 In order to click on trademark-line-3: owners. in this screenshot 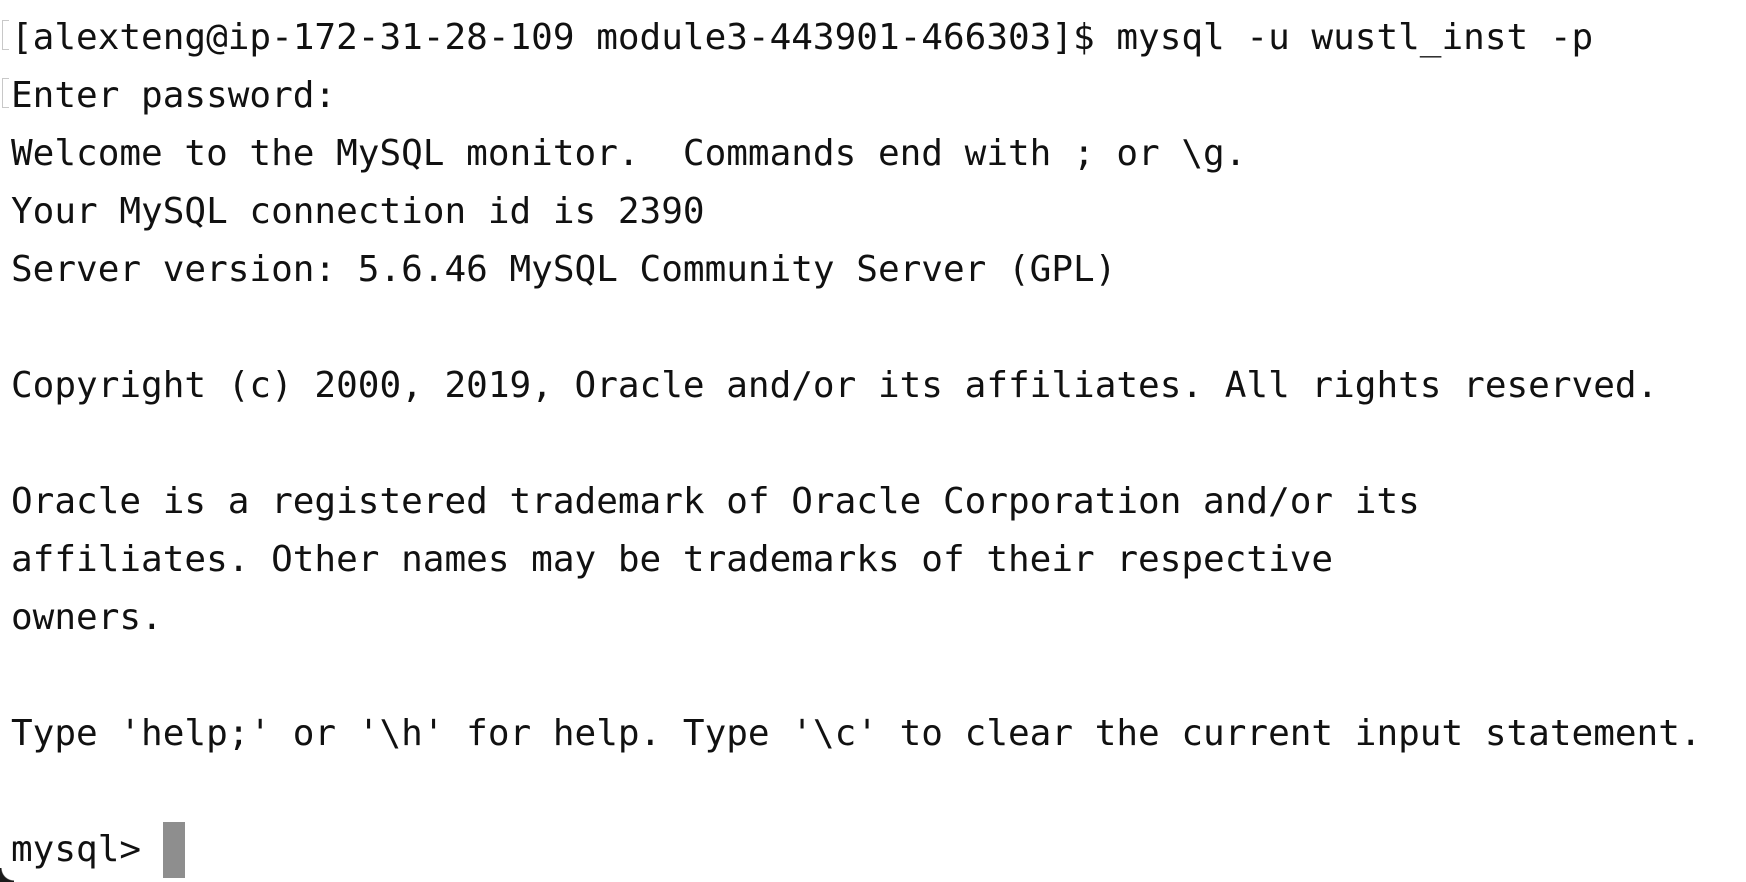, I will do `click(87, 617)`.